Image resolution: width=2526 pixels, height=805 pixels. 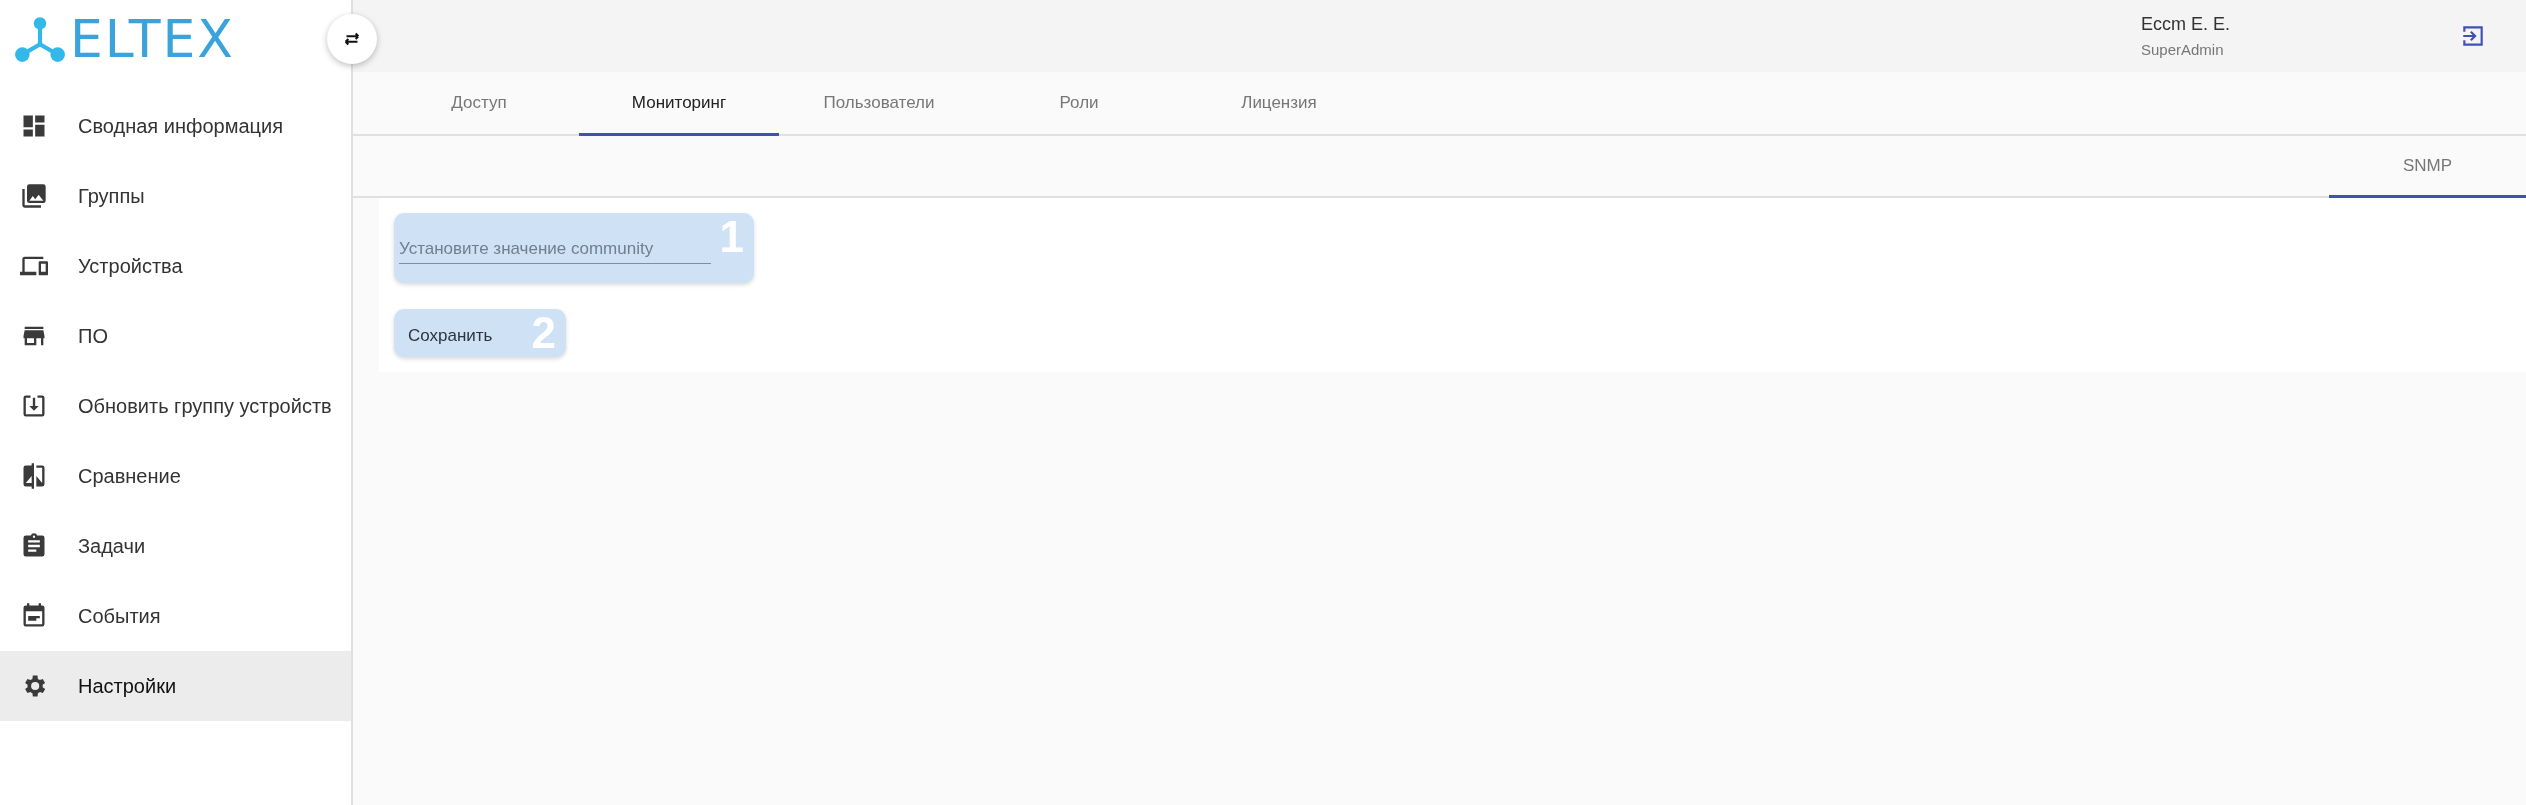 What do you see at coordinates (2185, 24) in the screenshot?
I see `user-name: Eccm E. E.` at bounding box center [2185, 24].